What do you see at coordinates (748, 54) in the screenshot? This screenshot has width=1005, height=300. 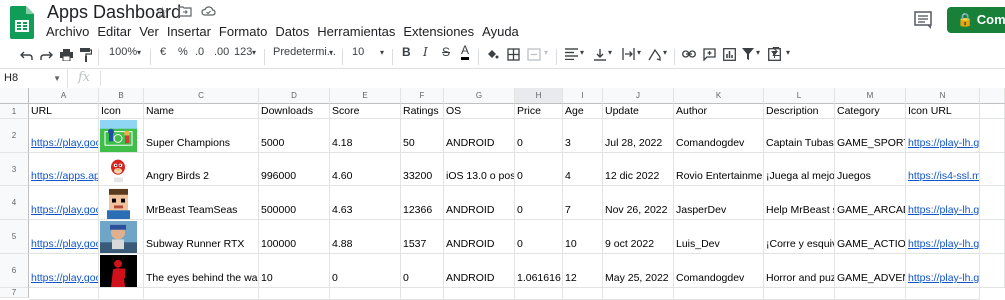 I see `filter-icon` at bounding box center [748, 54].